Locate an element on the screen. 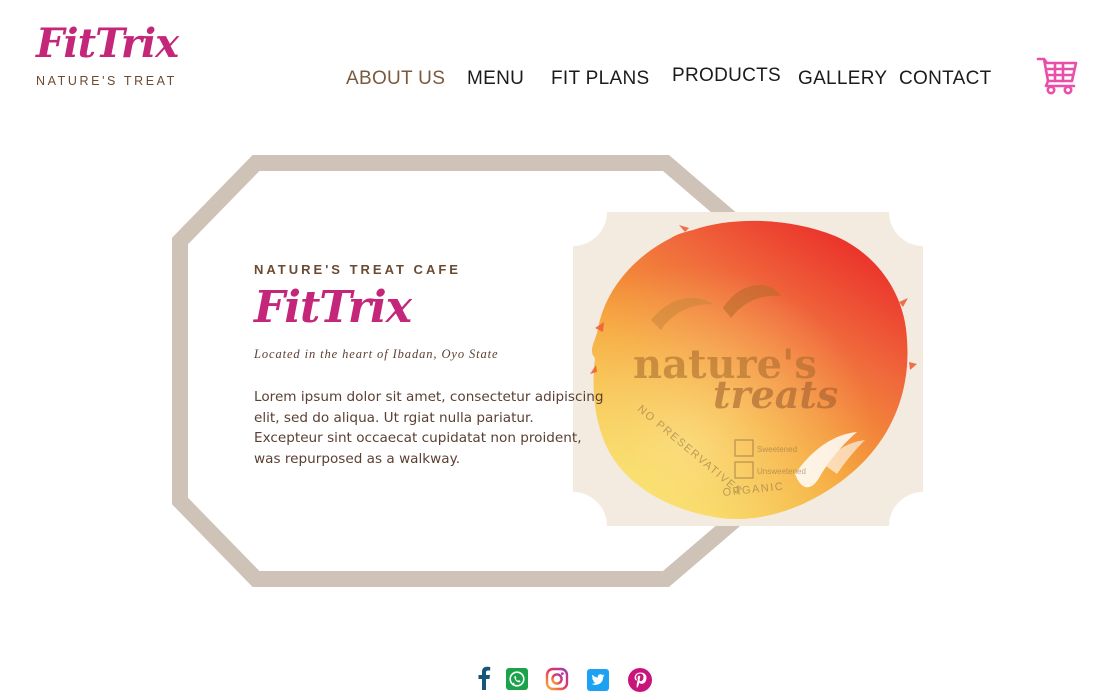  hero-title: FitTrix is located at coordinates (333, 307).